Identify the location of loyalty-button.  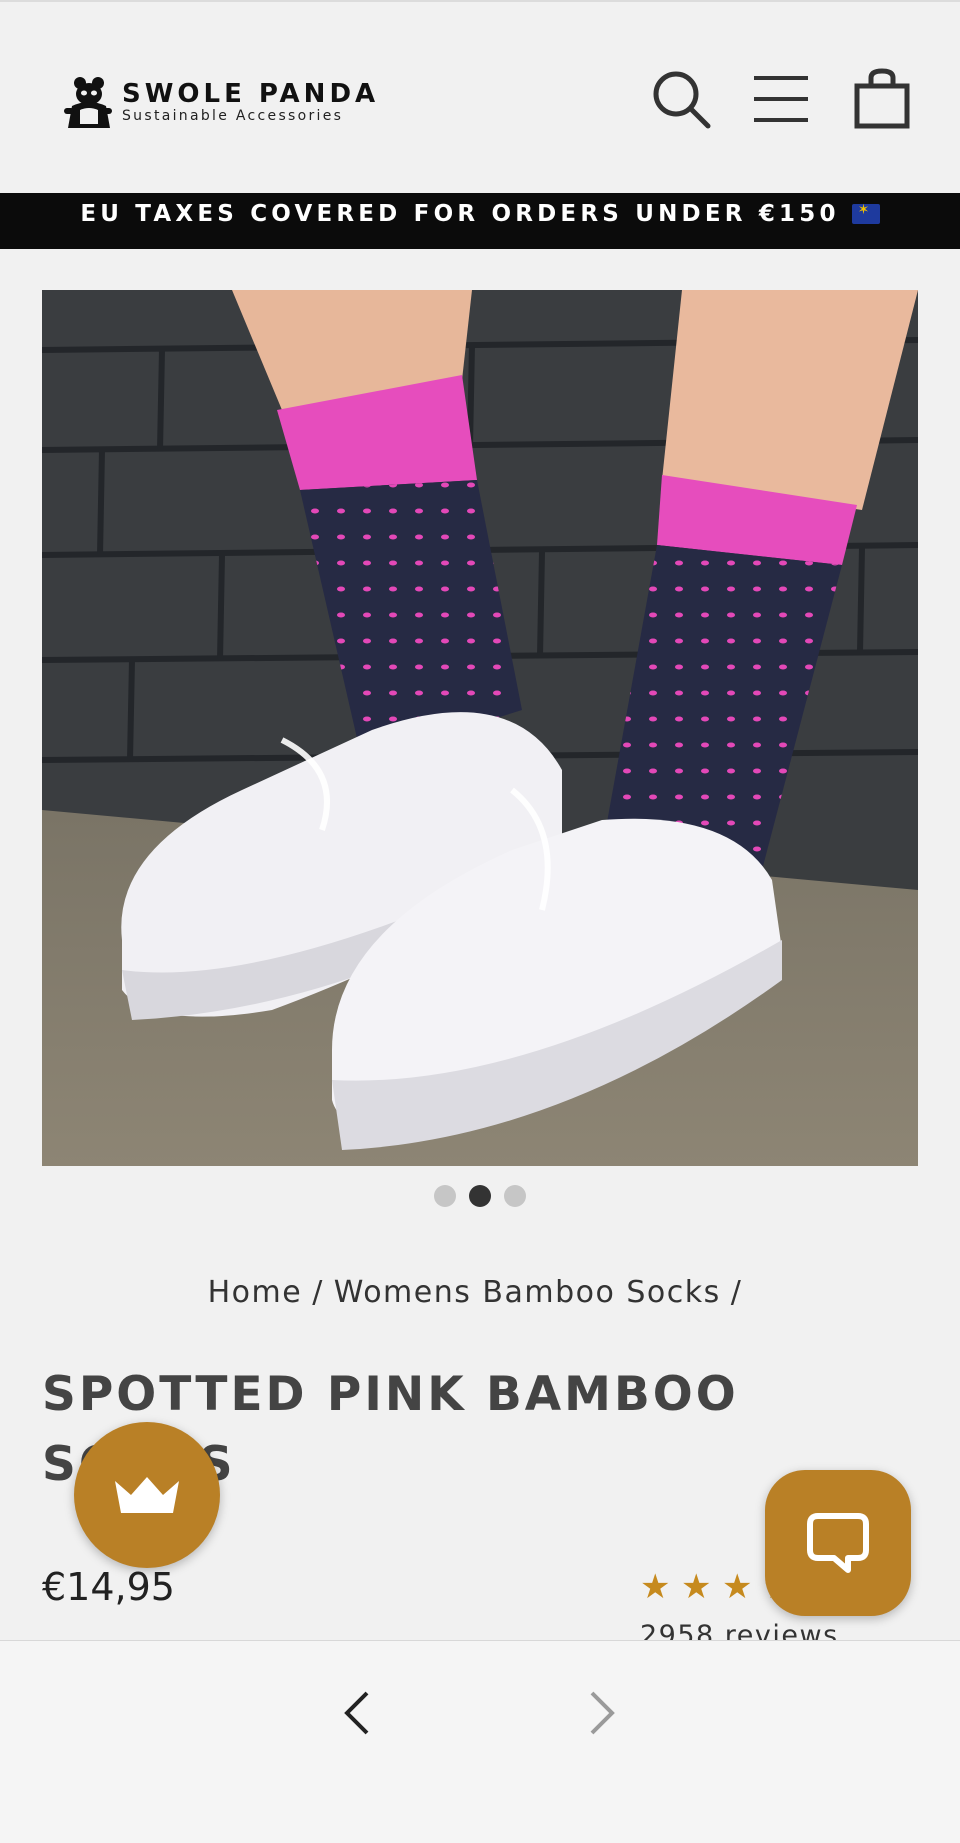
(147, 1495).